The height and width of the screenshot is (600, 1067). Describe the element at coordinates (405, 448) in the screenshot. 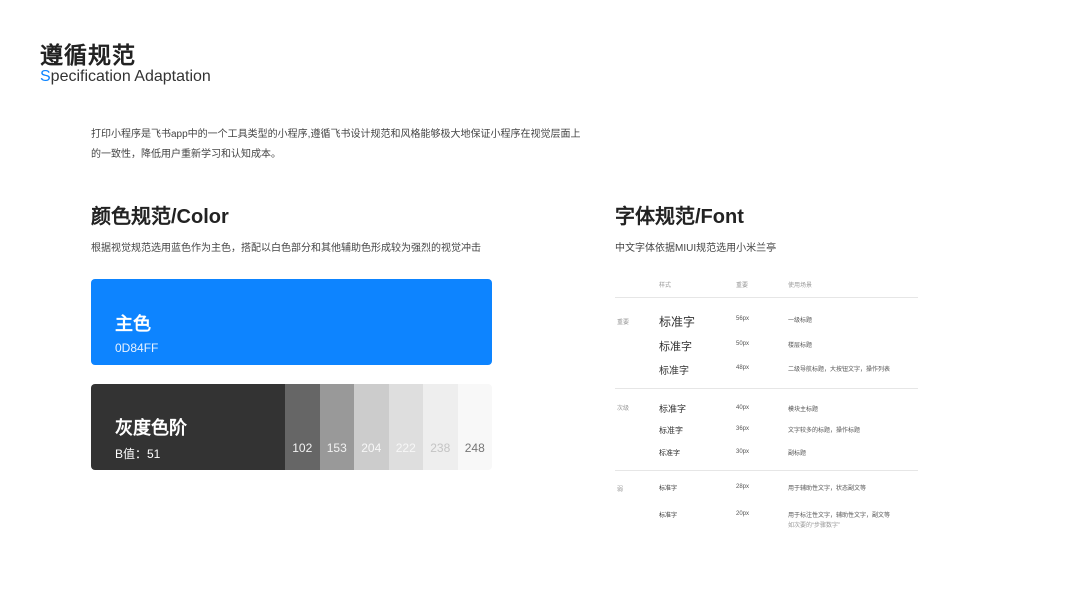

I see `gray-swatch-label: 222` at that location.